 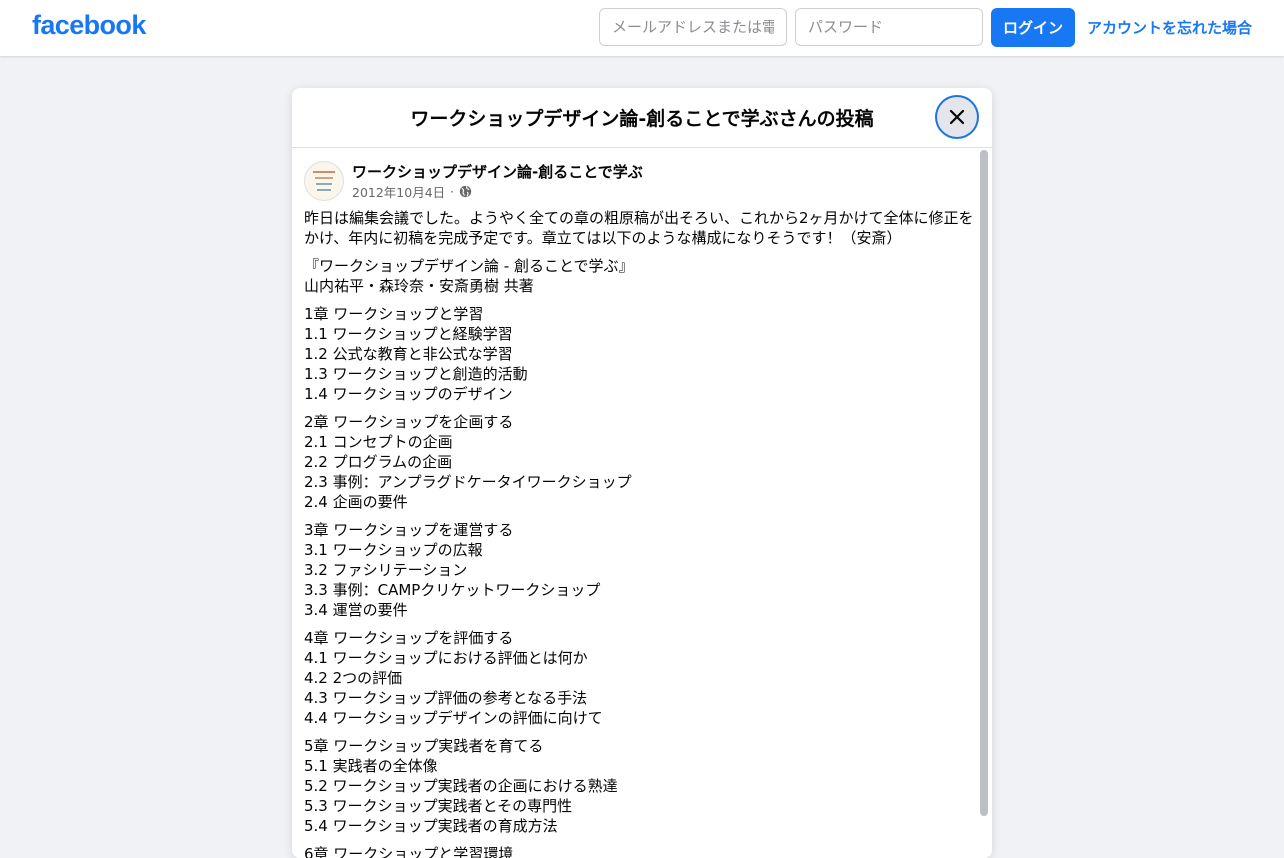 What do you see at coordinates (438, 806) in the screenshot?
I see `section-line: 5.3 ワークショップ実践者とその専門性` at bounding box center [438, 806].